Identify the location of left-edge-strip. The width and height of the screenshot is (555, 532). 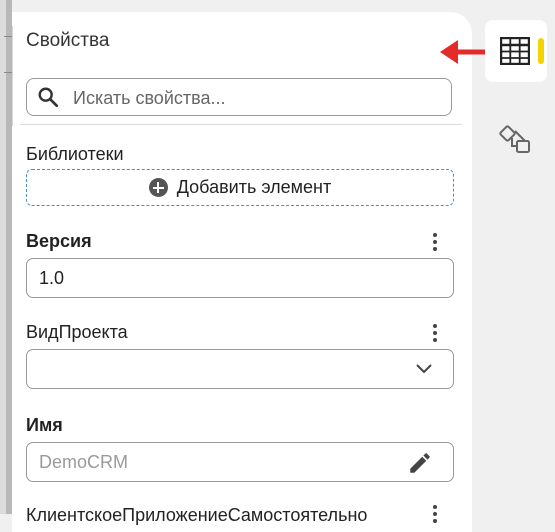
(6, 257).